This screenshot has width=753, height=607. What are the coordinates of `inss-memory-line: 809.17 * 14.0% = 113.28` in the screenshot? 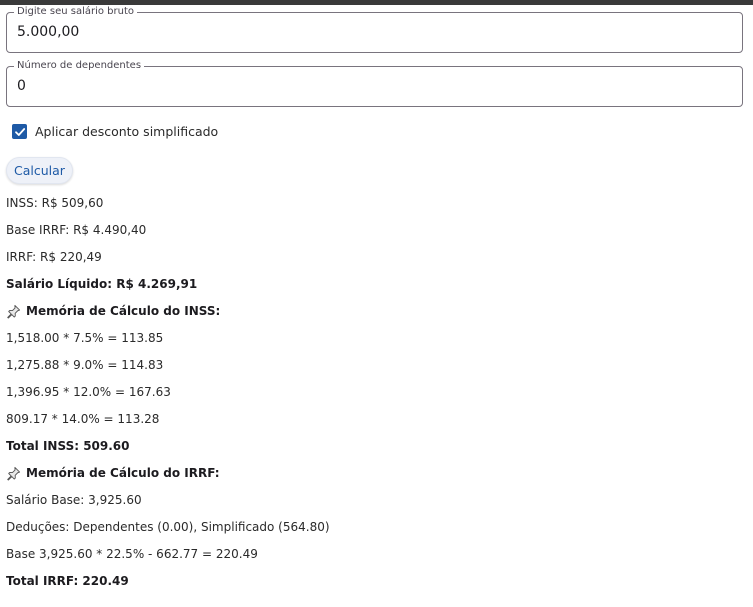 It's located at (83, 419).